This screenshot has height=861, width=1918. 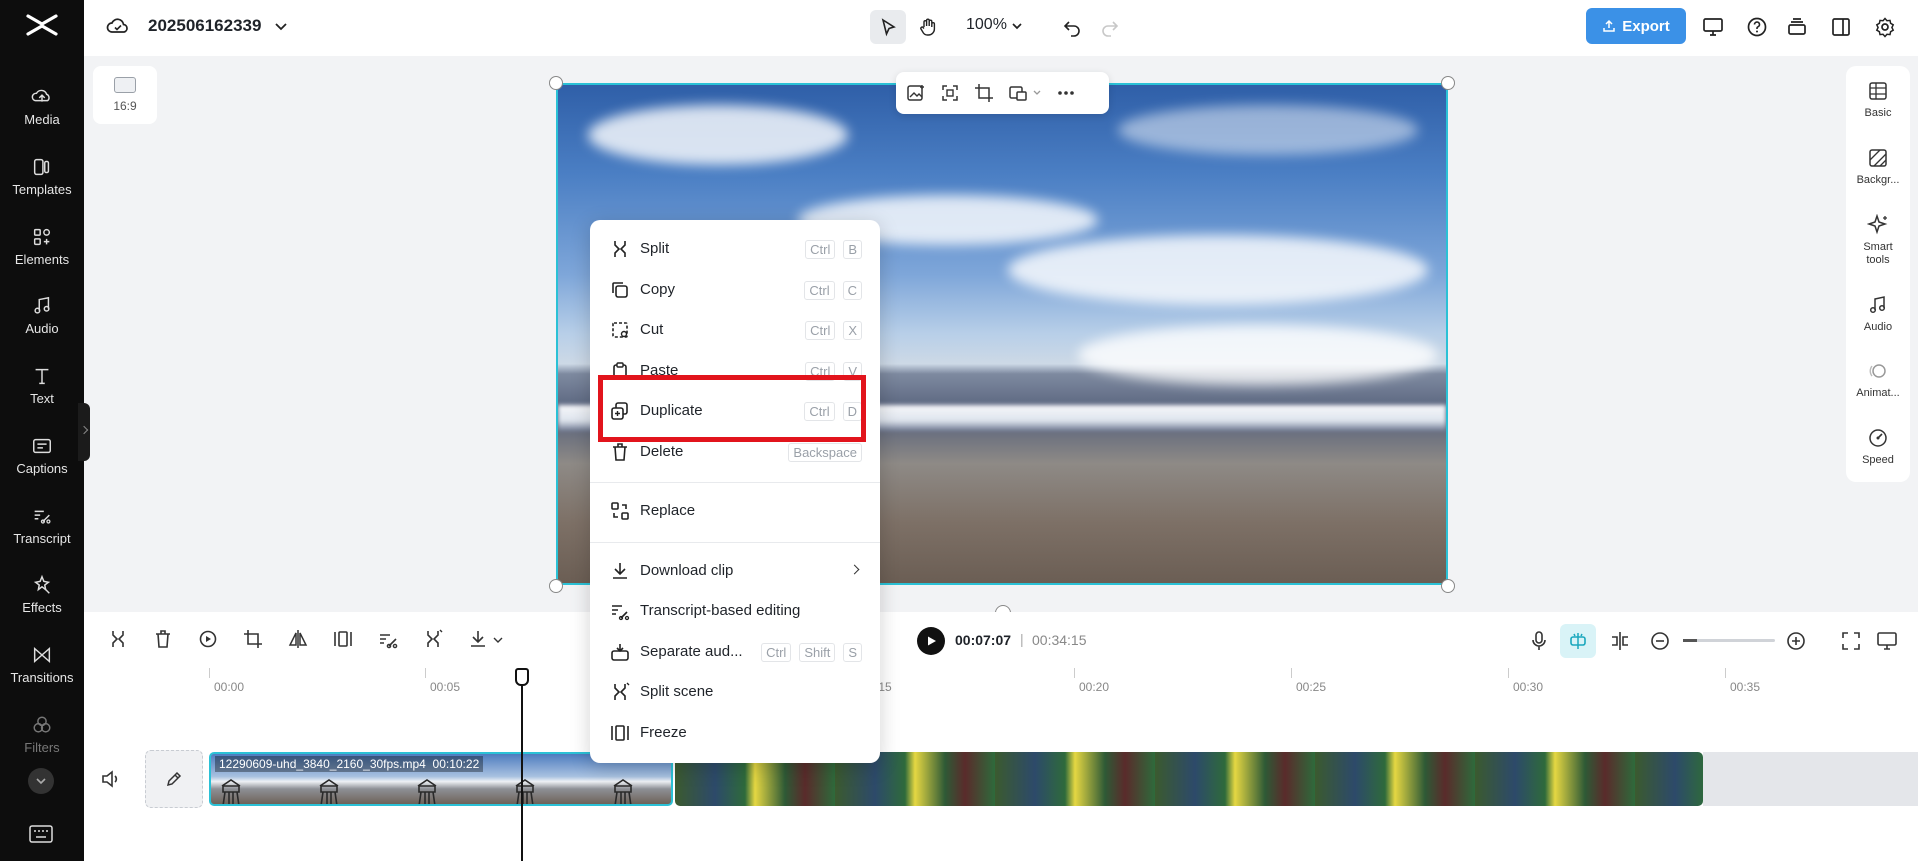 What do you see at coordinates (852, 249) in the screenshot?
I see `shortcut-key: B` at bounding box center [852, 249].